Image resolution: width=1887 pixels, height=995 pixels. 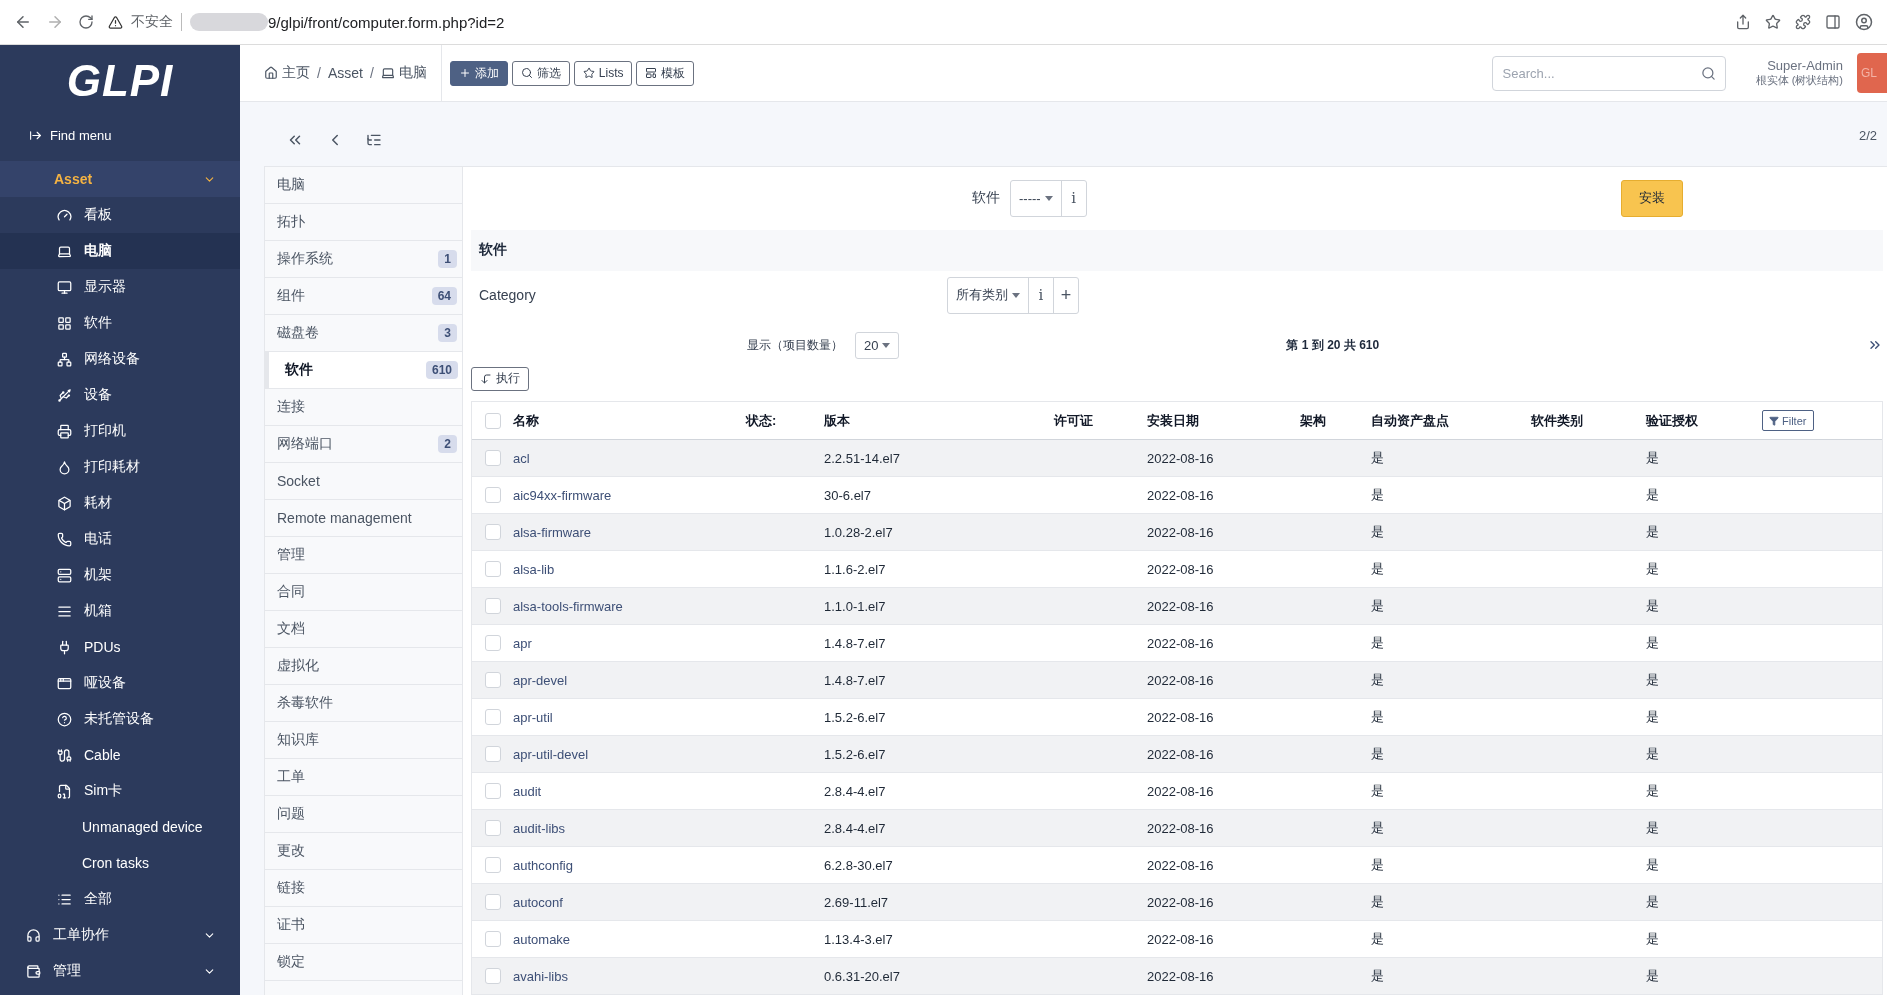 What do you see at coordinates (363, 703) in the screenshot?
I see `tab: 杀毒软件` at bounding box center [363, 703].